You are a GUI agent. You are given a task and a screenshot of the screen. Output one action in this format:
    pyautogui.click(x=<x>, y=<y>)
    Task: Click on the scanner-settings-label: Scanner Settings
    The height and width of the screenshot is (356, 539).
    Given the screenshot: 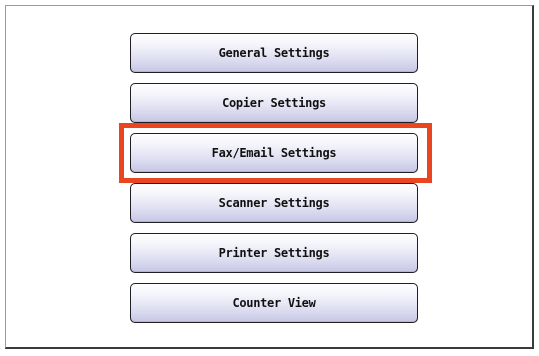 What is the action you would take?
    pyautogui.click(x=274, y=203)
    